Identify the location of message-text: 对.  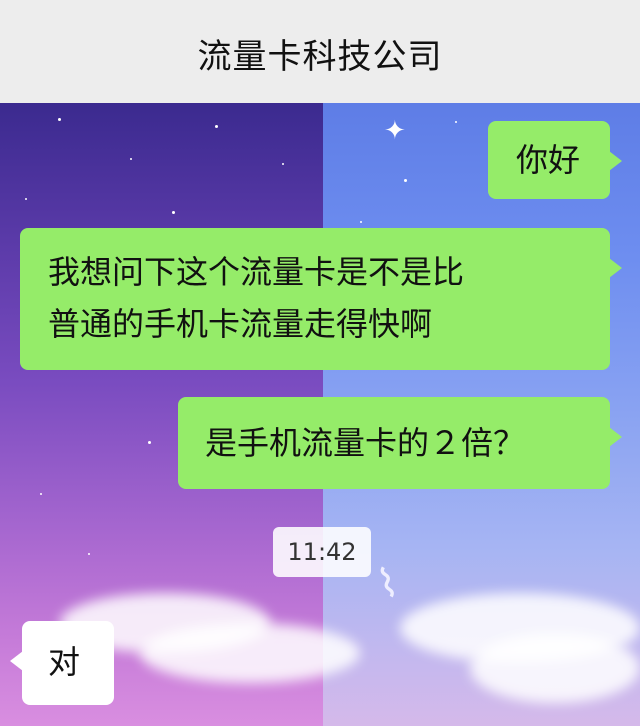
(64, 662).